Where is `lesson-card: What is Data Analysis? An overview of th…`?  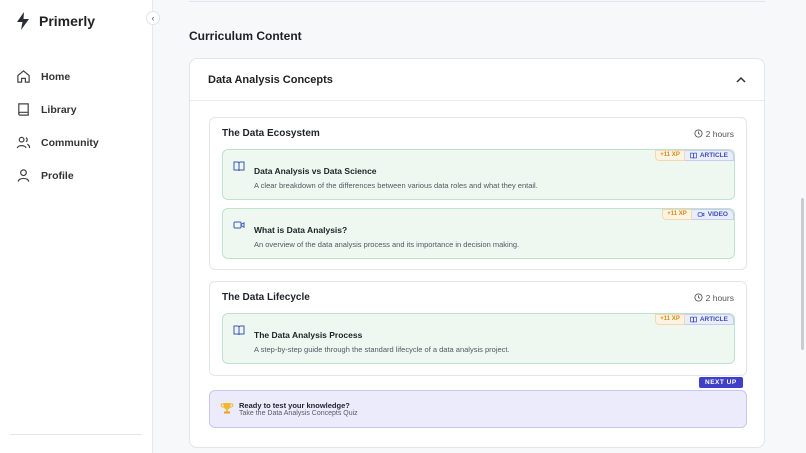 lesson-card: What is Data Analysis? An overview of th… is located at coordinates (478, 233).